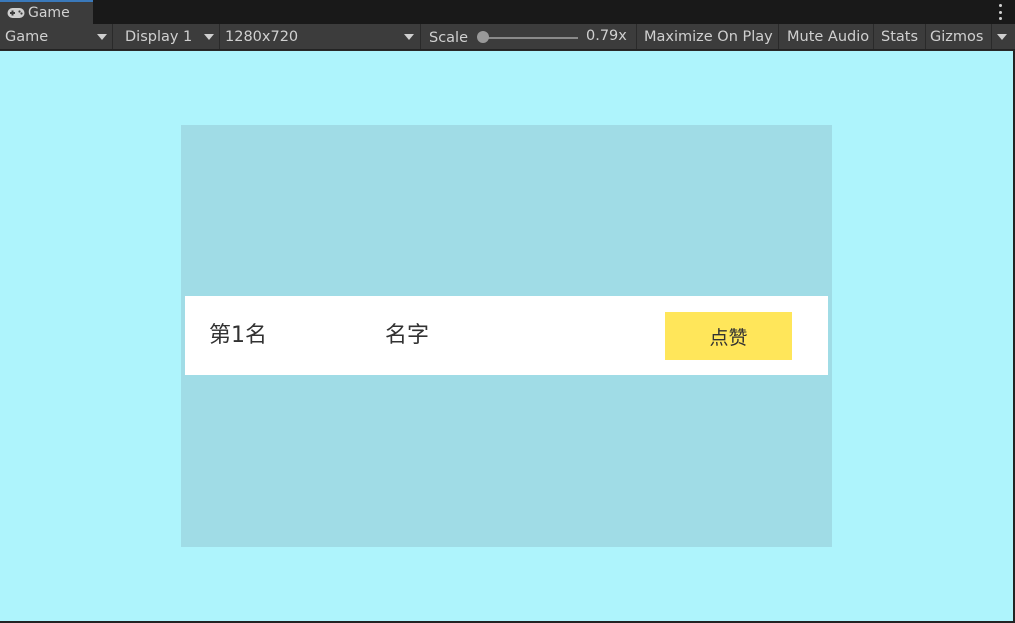  I want to click on maximize-on-play-label: Maximize On Play, so click(708, 36).